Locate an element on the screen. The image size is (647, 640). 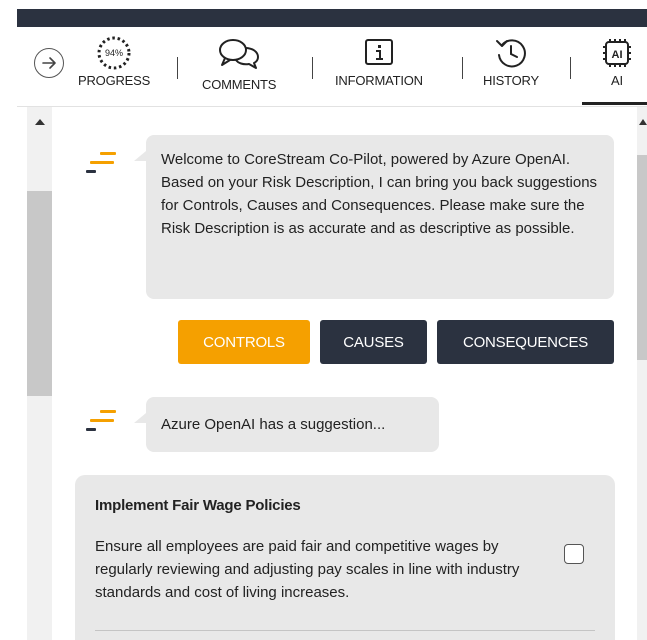
tab-ai-label: AI is located at coordinates (617, 80).